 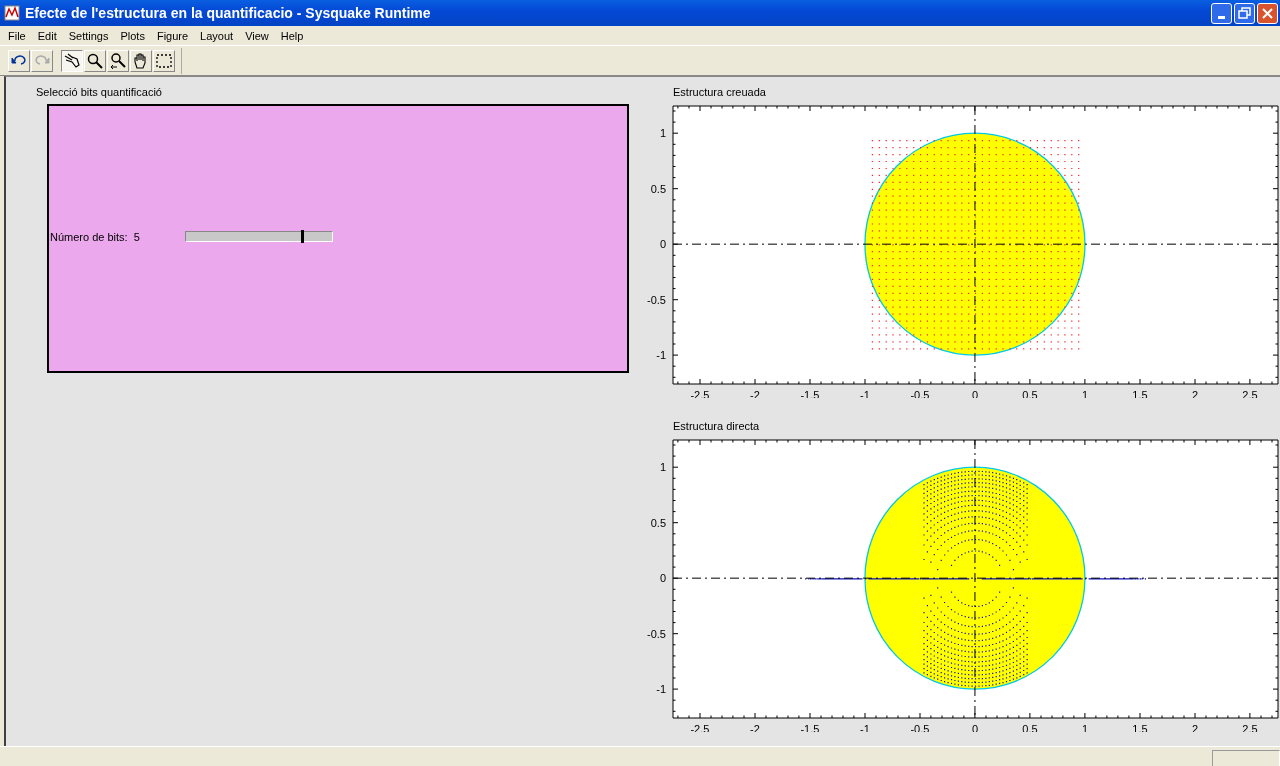 I want to click on panel-title: Selecció bits quantificació, so click(x=99, y=92).